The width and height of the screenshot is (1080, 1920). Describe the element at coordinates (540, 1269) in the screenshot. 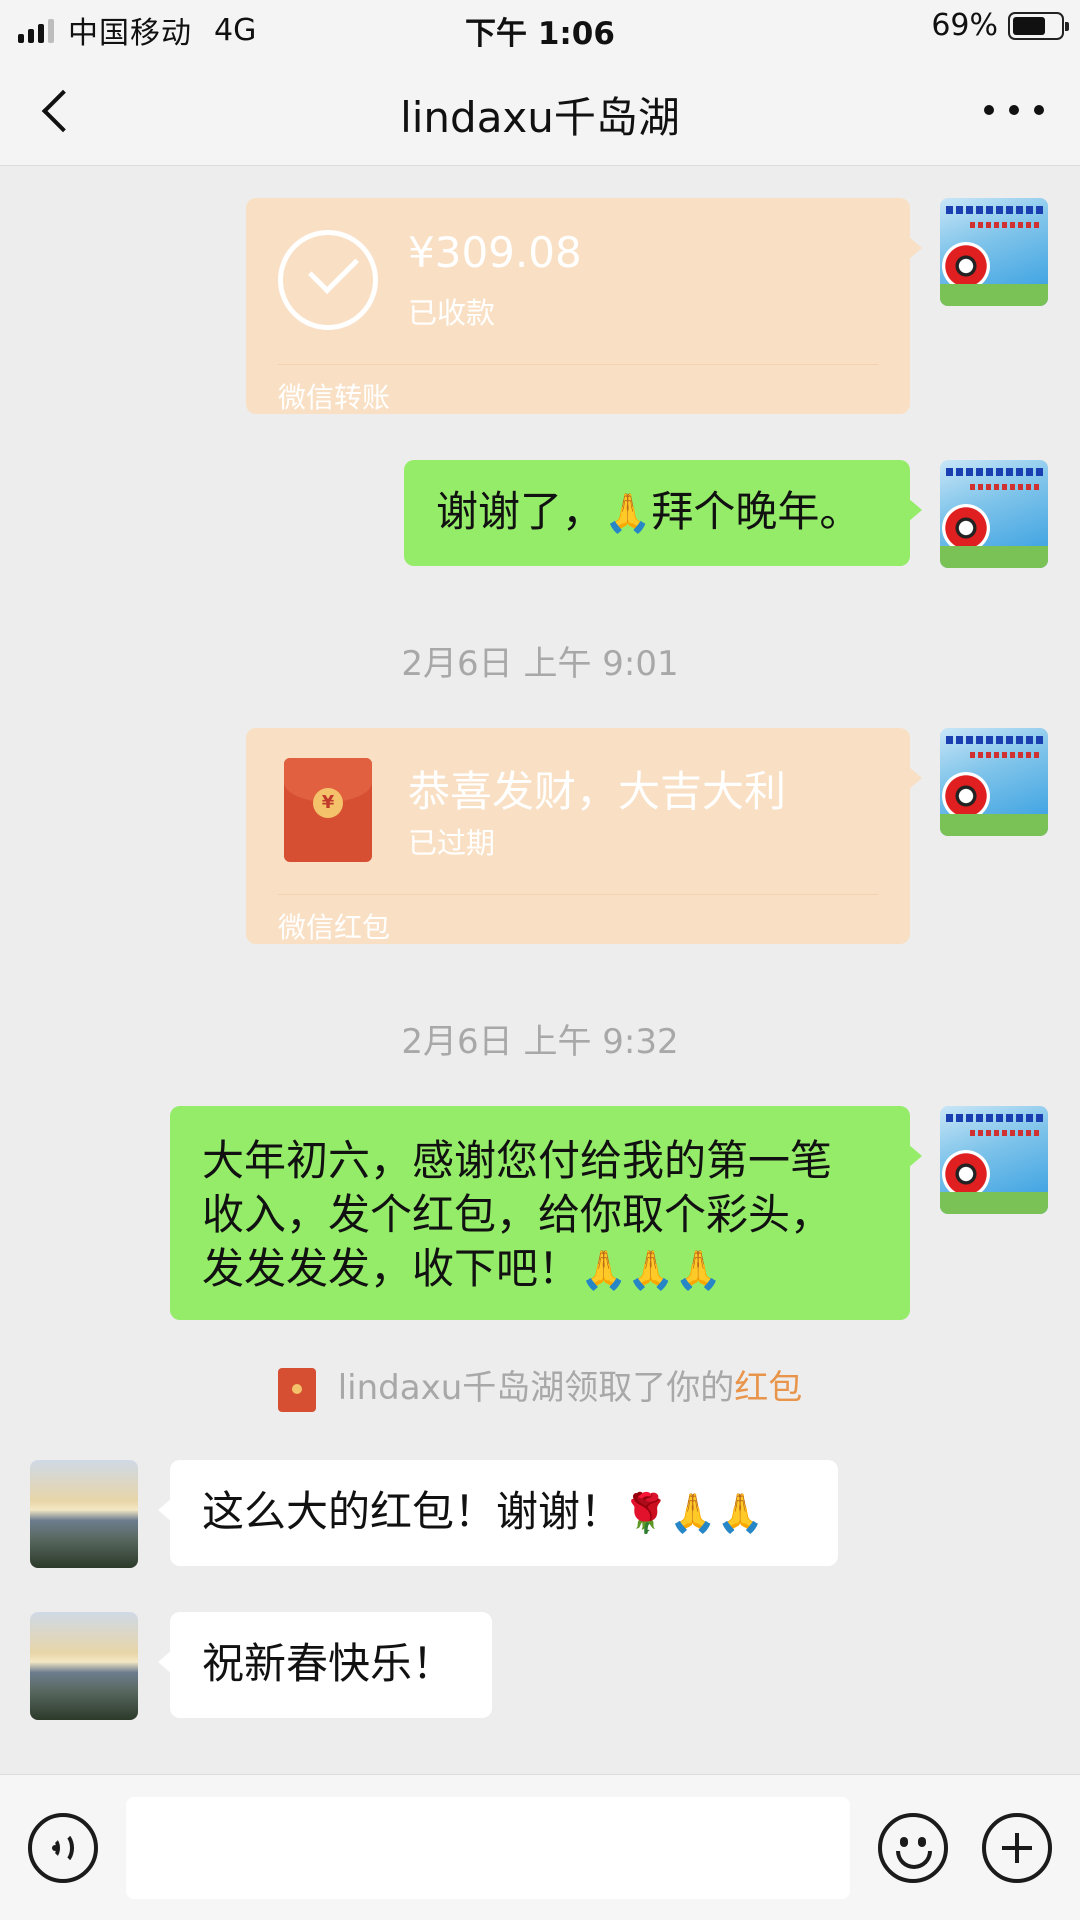

I see `message-line: 发发发发，收下吧！🙏🙏🙏` at that location.